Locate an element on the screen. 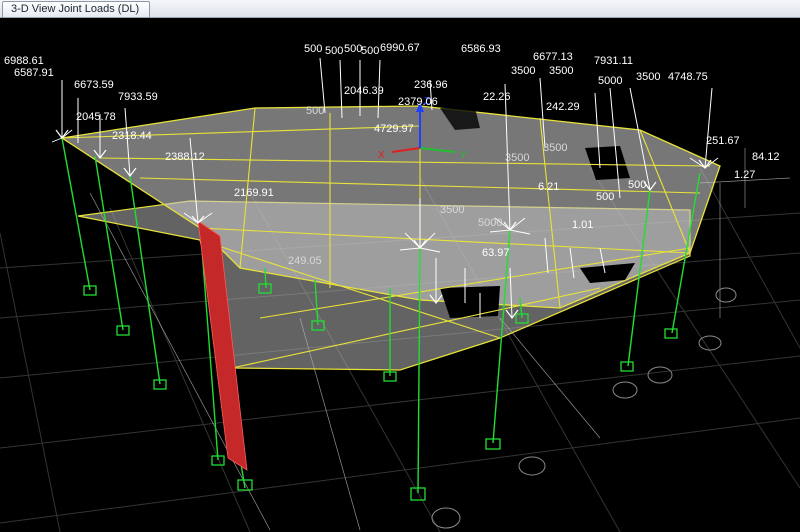  load-label: 7931.11 is located at coordinates (613, 61).